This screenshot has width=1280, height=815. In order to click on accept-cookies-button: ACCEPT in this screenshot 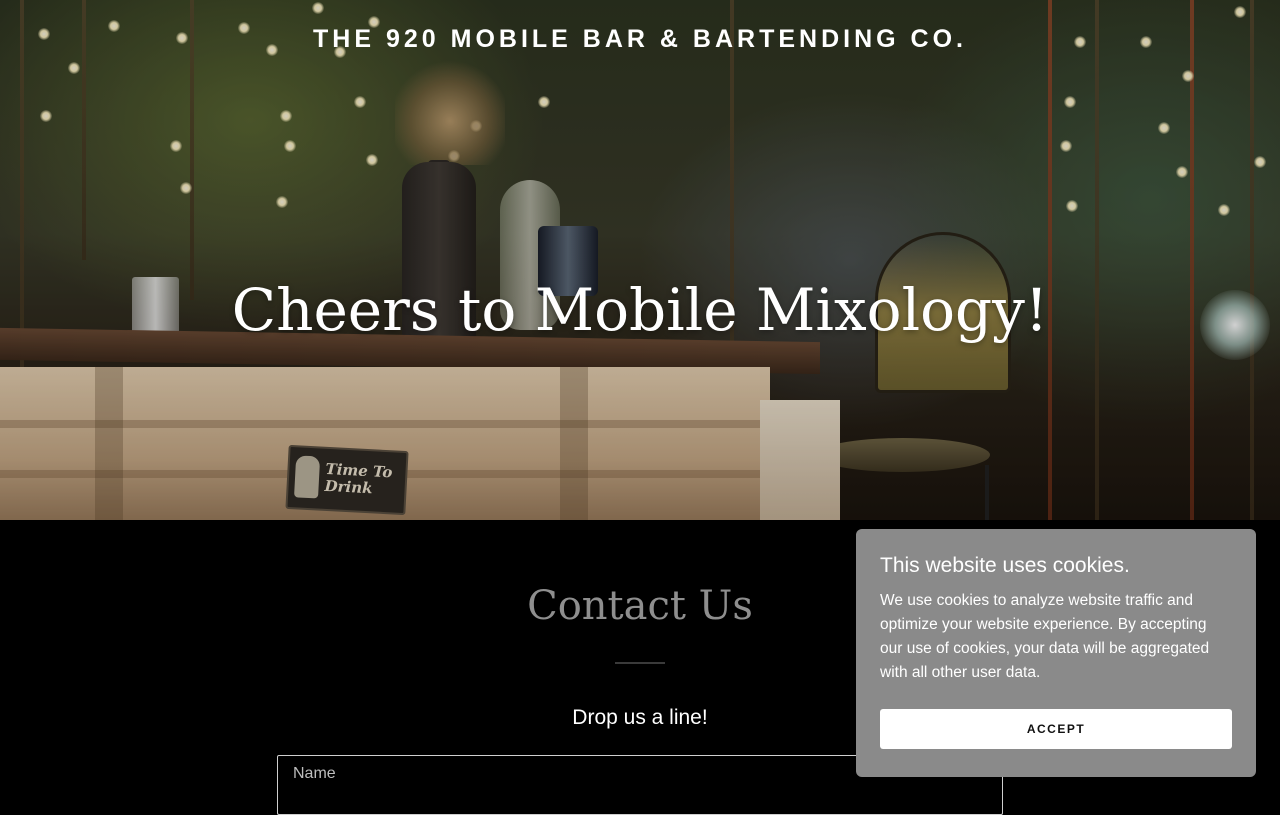, I will do `click(1056, 729)`.